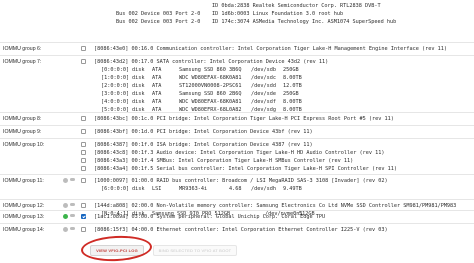 Image resolution: width=474 pixels, height=263 pixels. I want to click on pci-bus-address: 00:1f.4, so click(142, 161).